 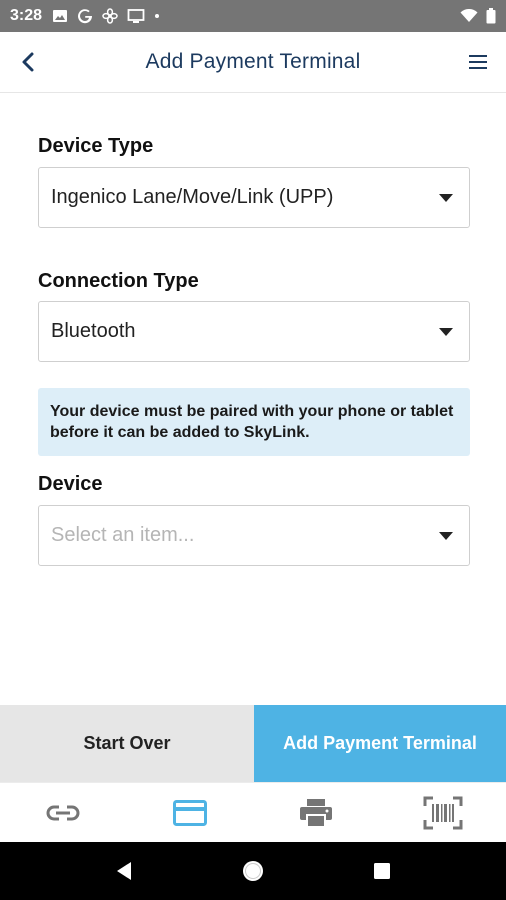 I want to click on bottom-tab-bar, so click(x=253, y=812).